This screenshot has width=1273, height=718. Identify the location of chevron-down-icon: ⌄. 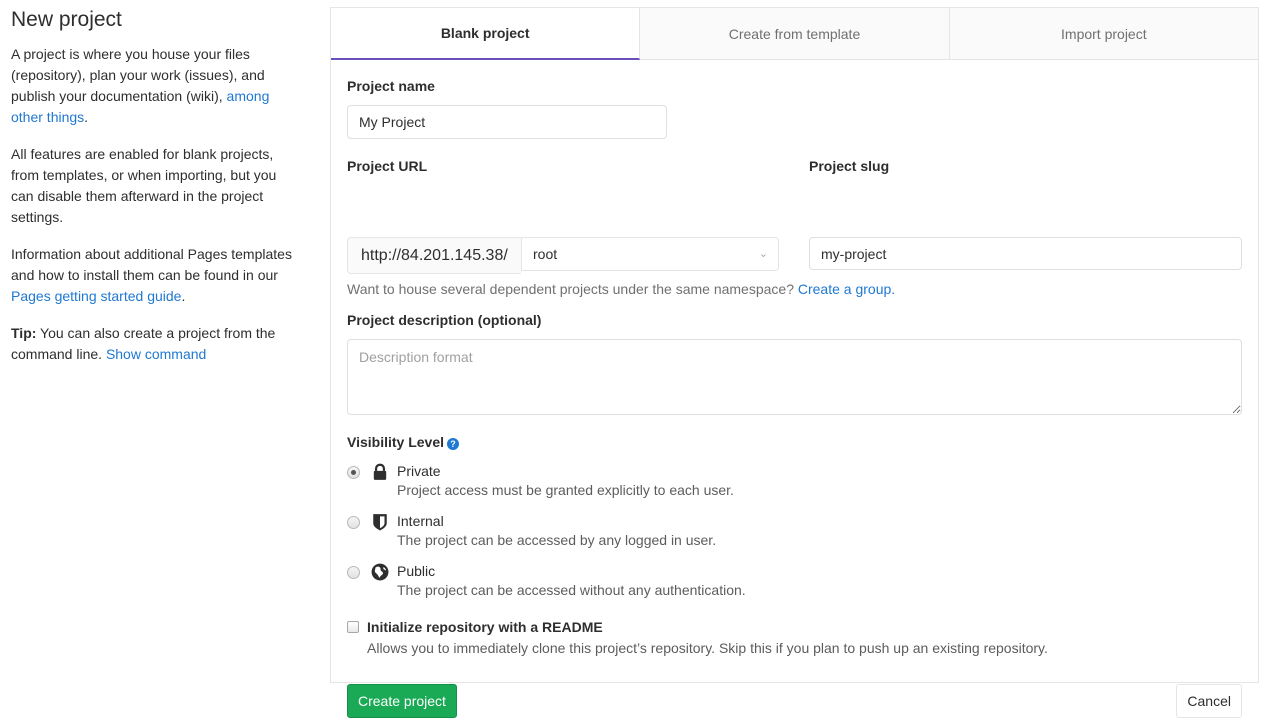
(763, 254).